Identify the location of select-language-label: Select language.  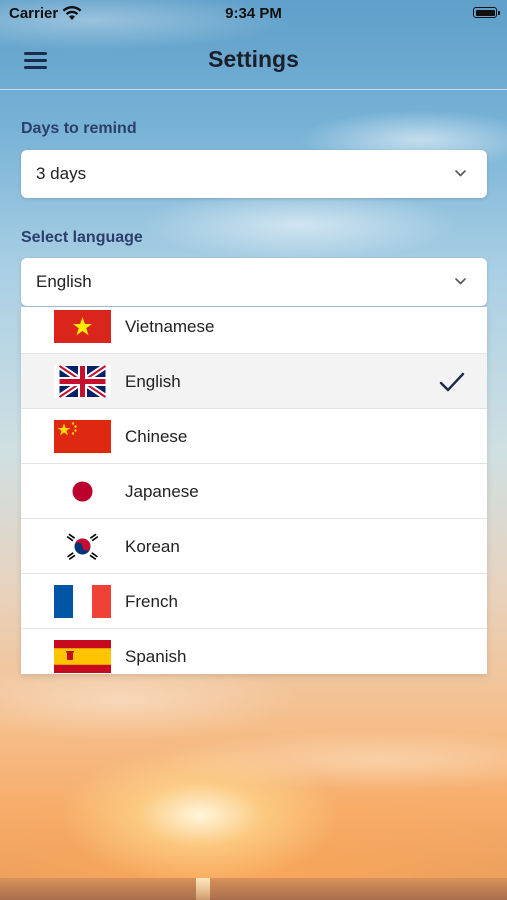
(82, 237).